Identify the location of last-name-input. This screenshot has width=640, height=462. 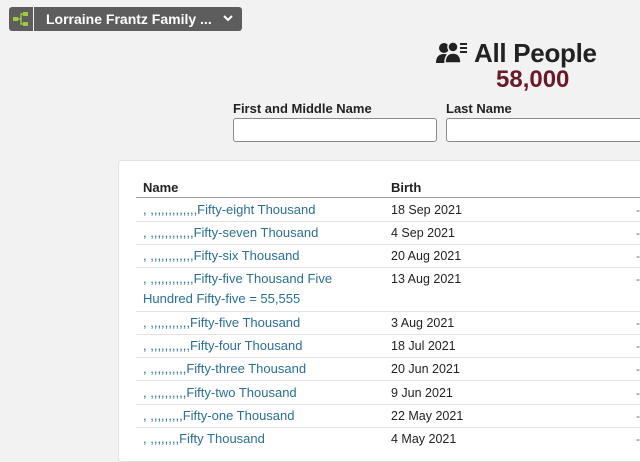
(543, 130).